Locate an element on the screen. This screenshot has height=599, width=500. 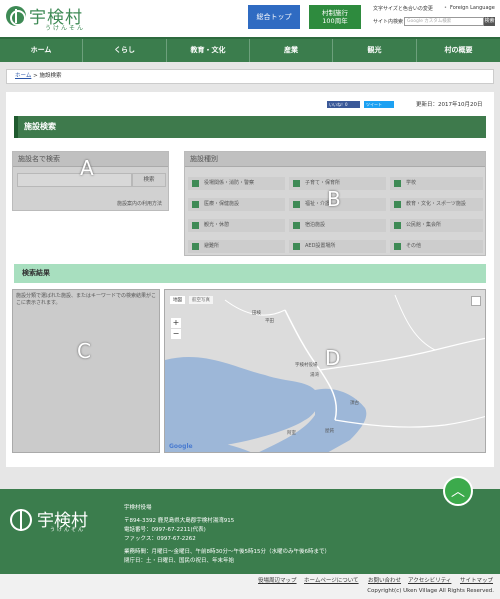
category-label: 宿泊施設 is located at coordinates (315, 225).